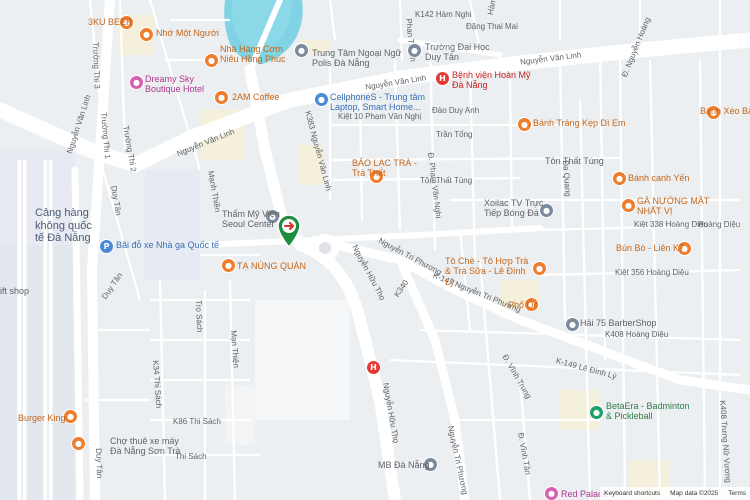 The height and width of the screenshot is (500, 750). I want to click on poi-bun-bo: Bún Bò - Liên K7, so click(650, 248).